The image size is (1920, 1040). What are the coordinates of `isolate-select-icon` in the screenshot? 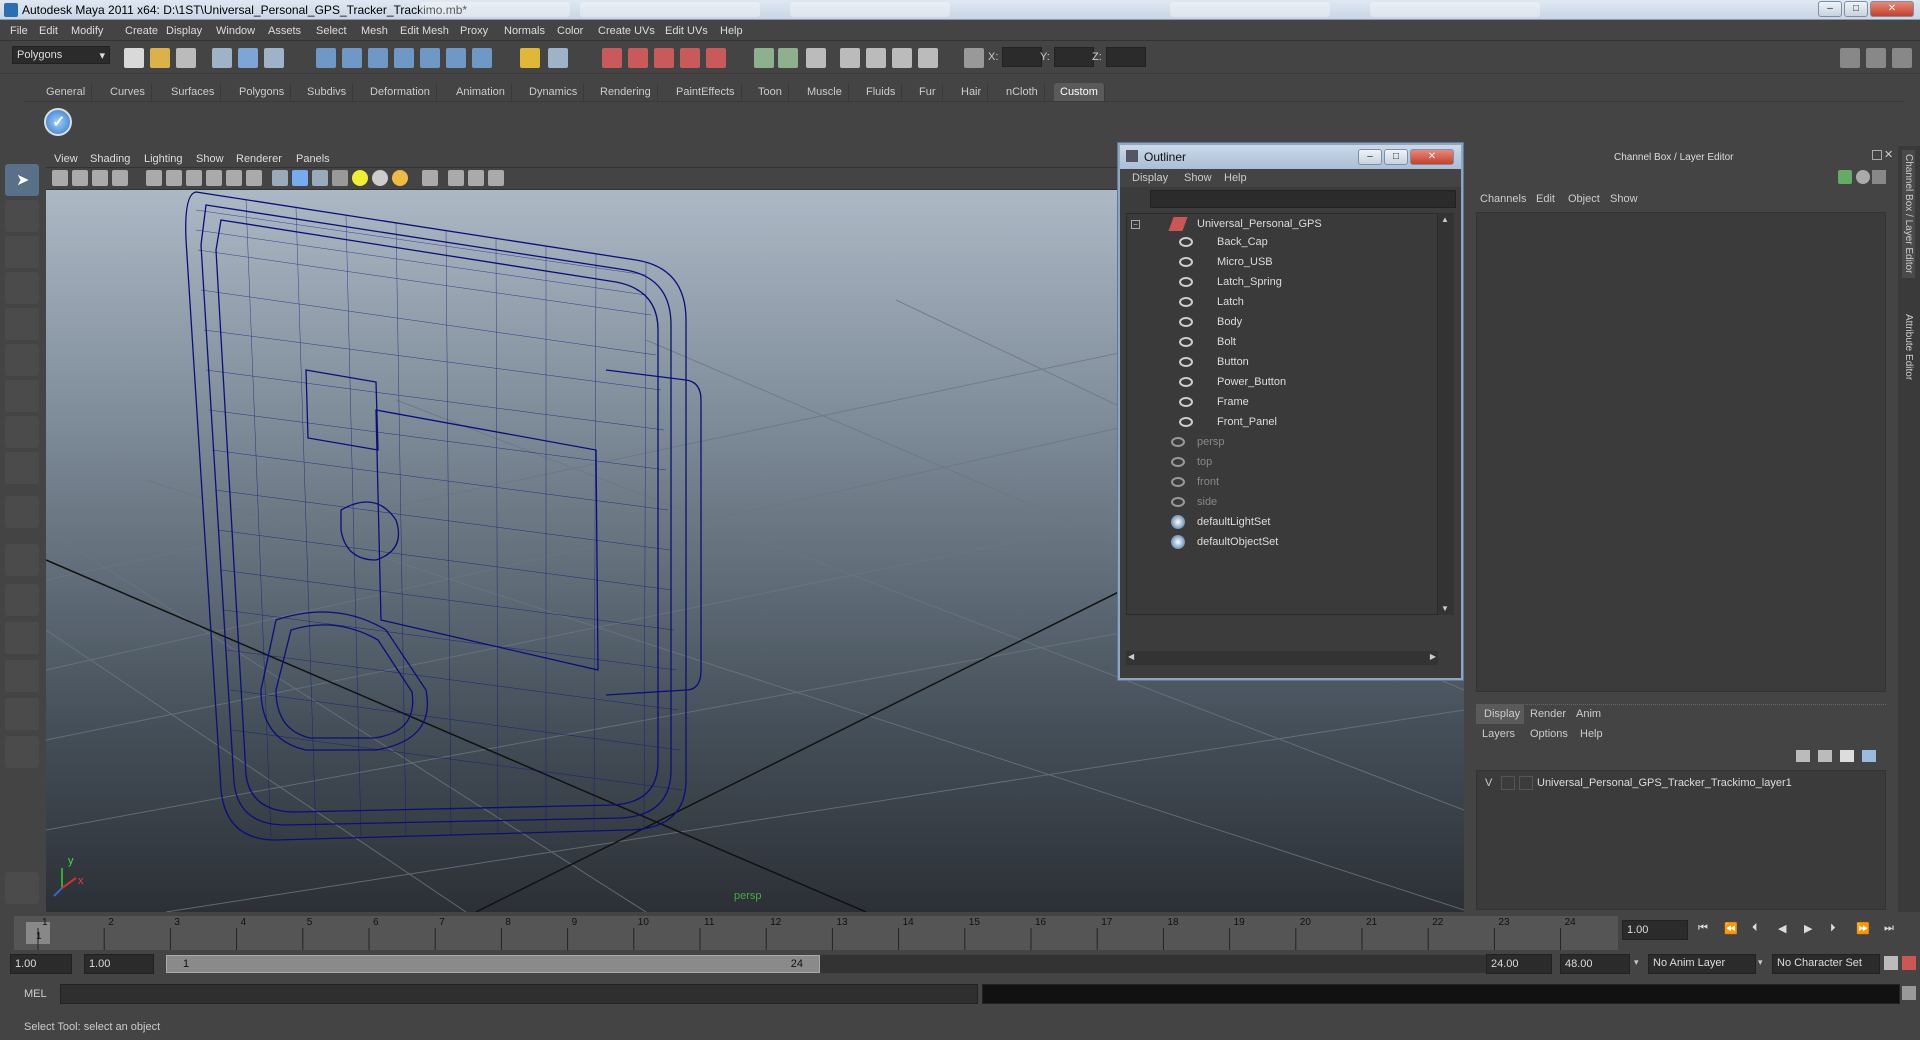 It's located at (430, 178).